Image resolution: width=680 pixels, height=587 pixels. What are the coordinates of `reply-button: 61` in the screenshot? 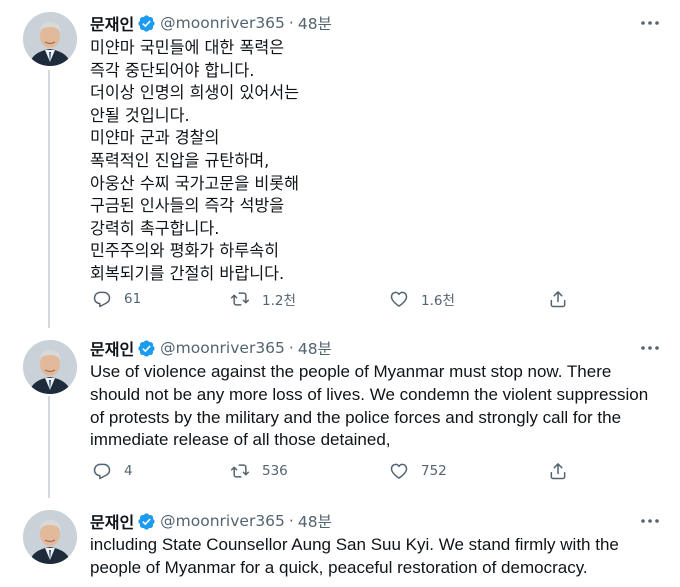 It's located at (116, 299).